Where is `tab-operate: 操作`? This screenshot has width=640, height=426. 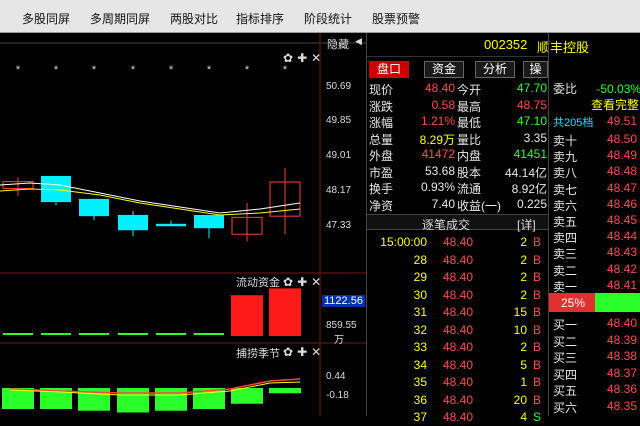
tab-operate: 操作 is located at coordinates (535, 69).